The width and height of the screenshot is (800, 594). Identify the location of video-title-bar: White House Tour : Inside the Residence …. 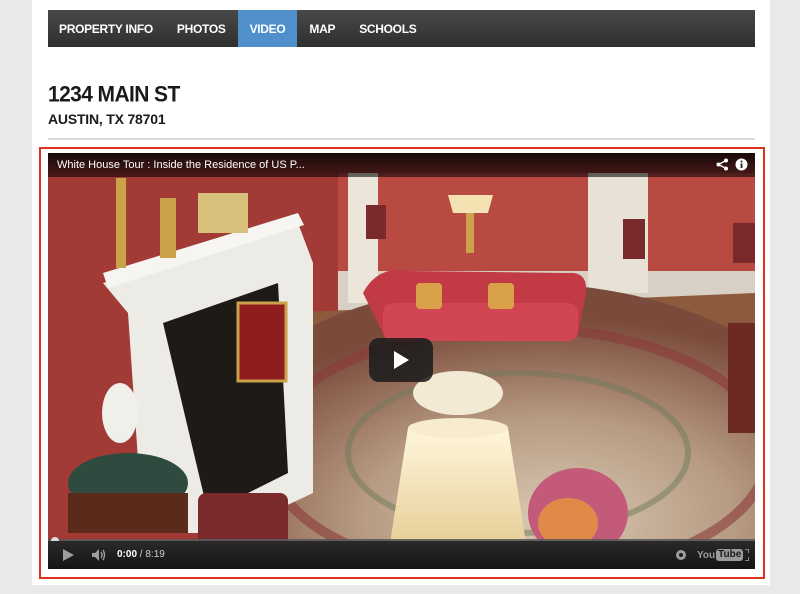
(401, 165).